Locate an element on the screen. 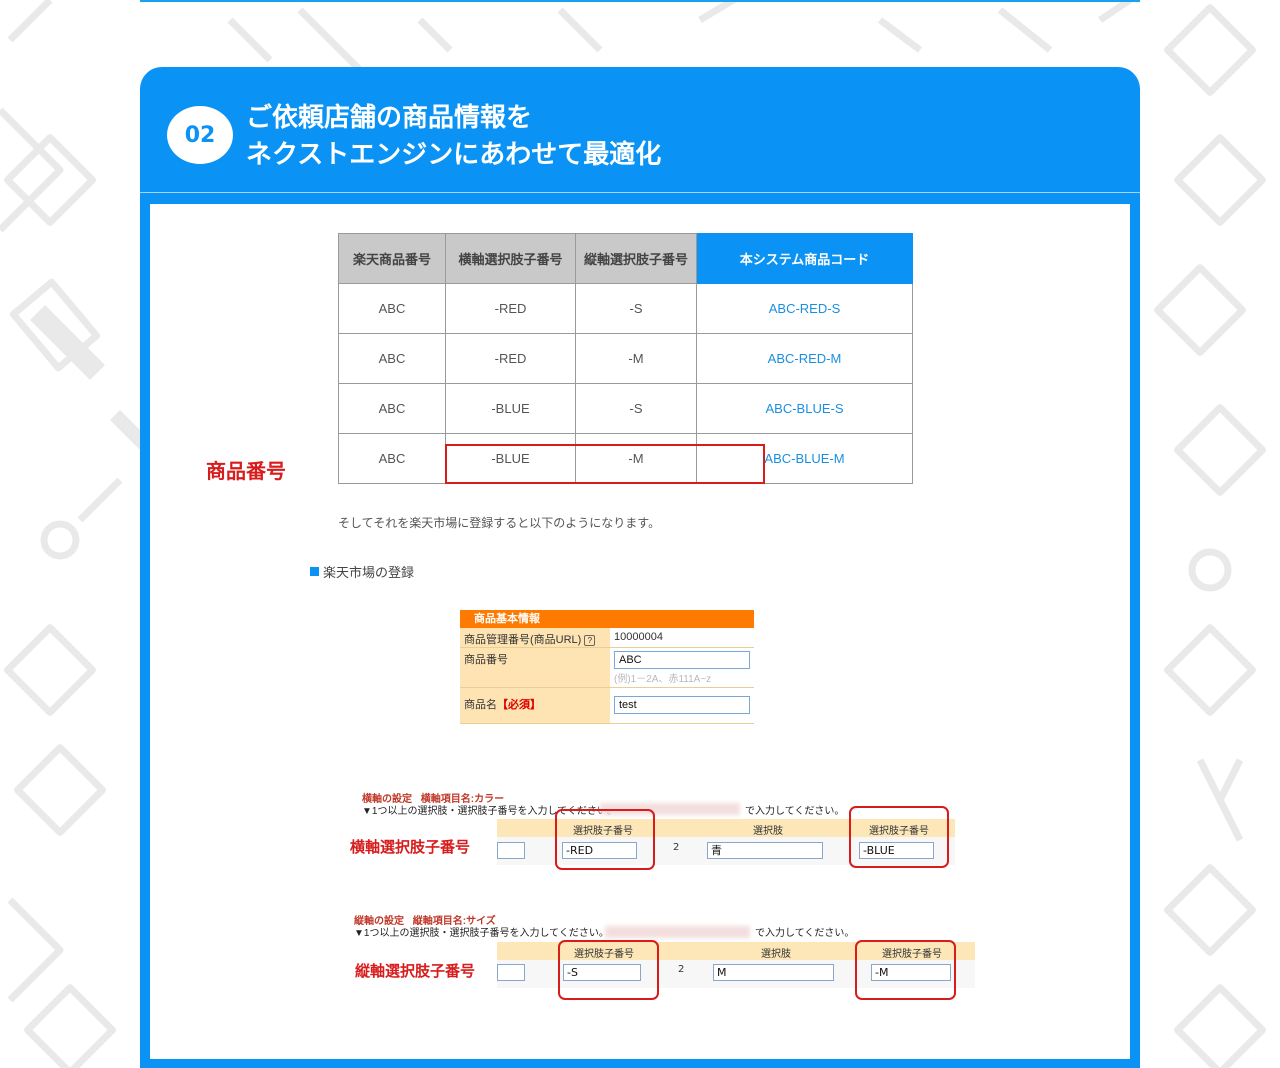 The height and width of the screenshot is (1068, 1280). step-title-line2: ネクストエンジンにあわせて最適化 is located at coordinates (454, 155).